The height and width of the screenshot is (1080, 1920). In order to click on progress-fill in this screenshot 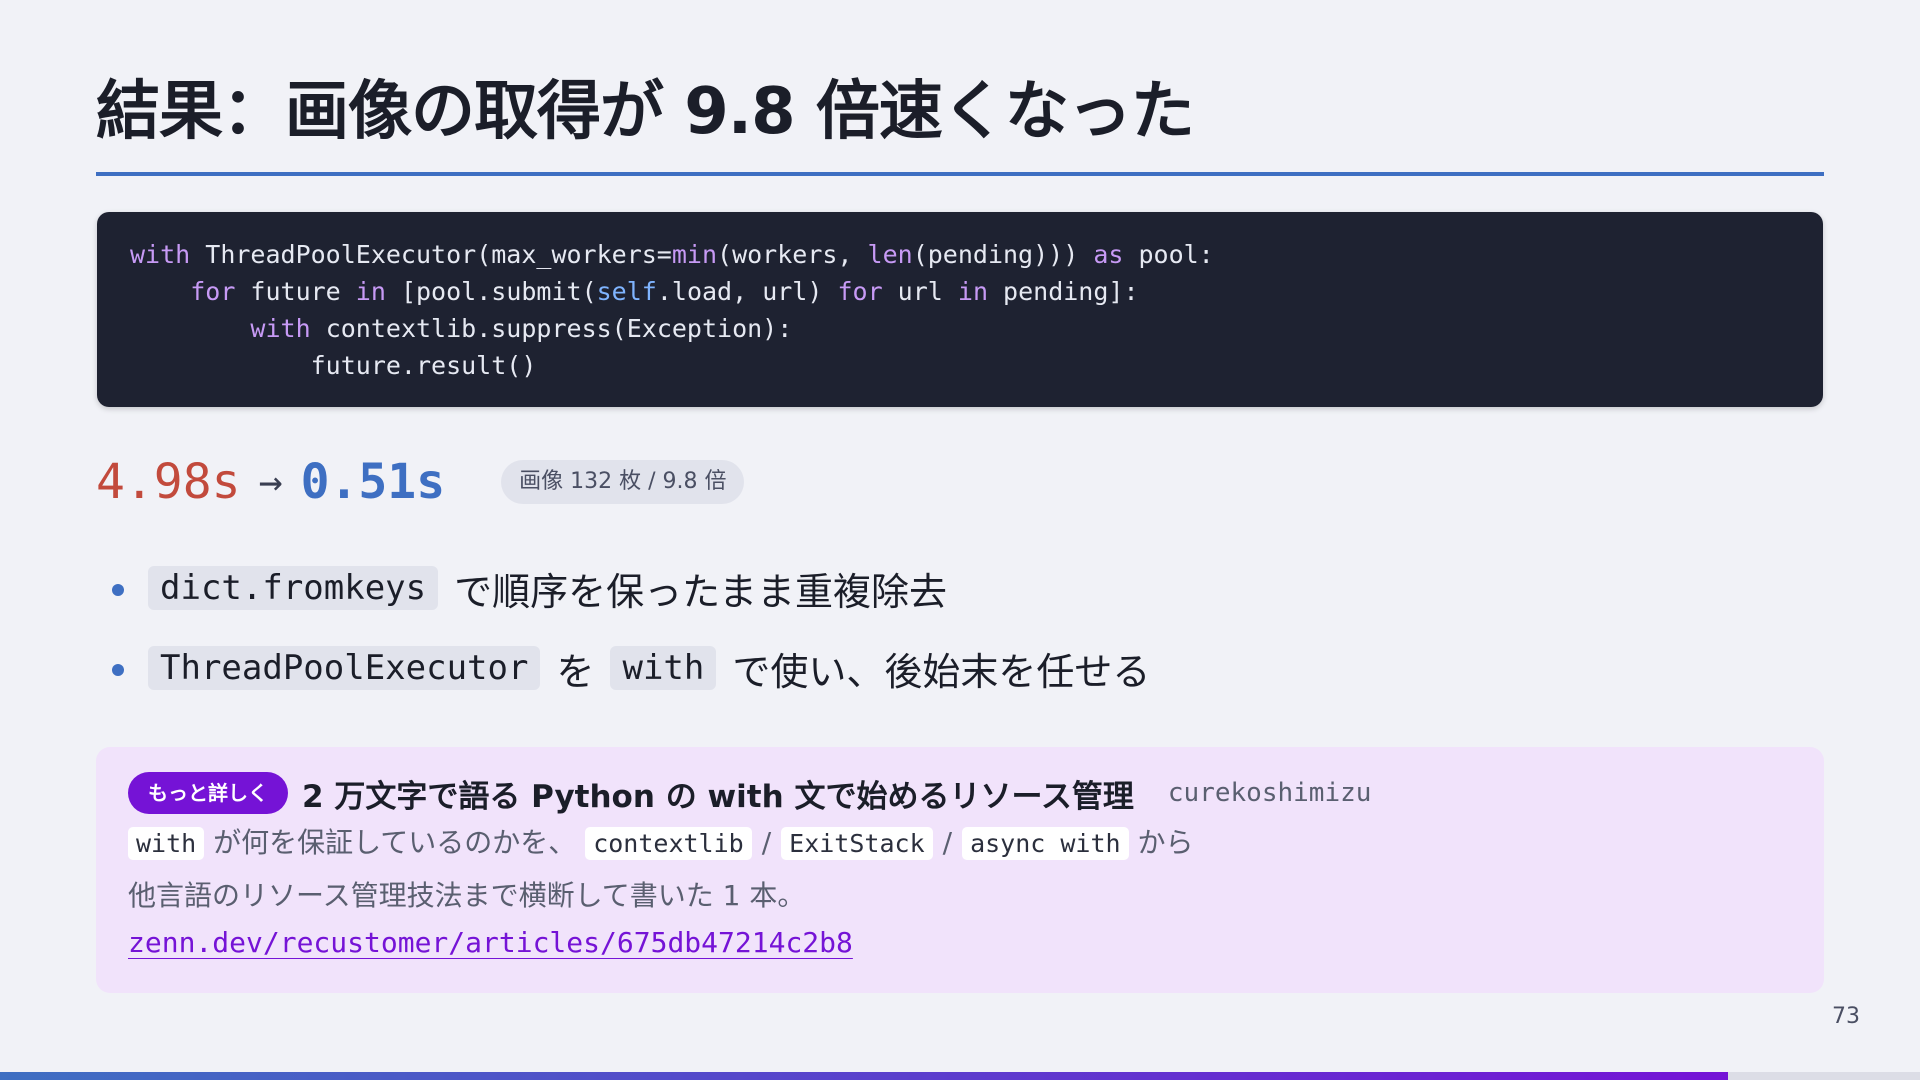, I will do `click(864, 1076)`.